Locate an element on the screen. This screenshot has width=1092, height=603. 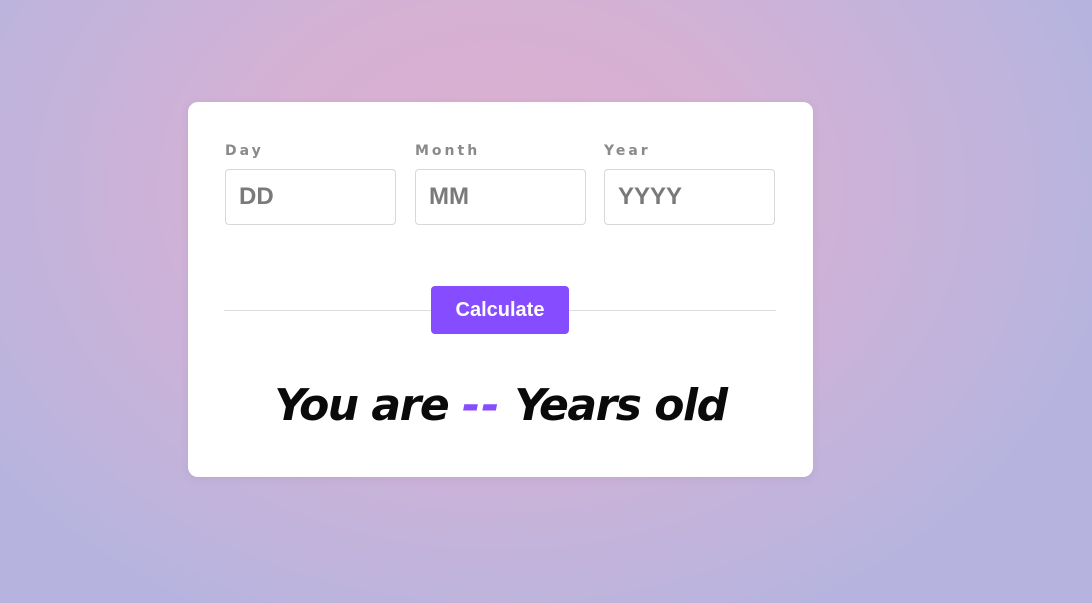
day-input is located at coordinates (310, 197).